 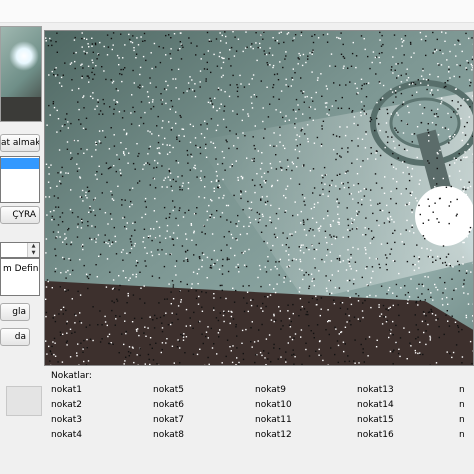 What do you see at coordinates (20, 277) in the screenshot?
I see `definition-field: m Definiti` at bounding box center [20, 277].